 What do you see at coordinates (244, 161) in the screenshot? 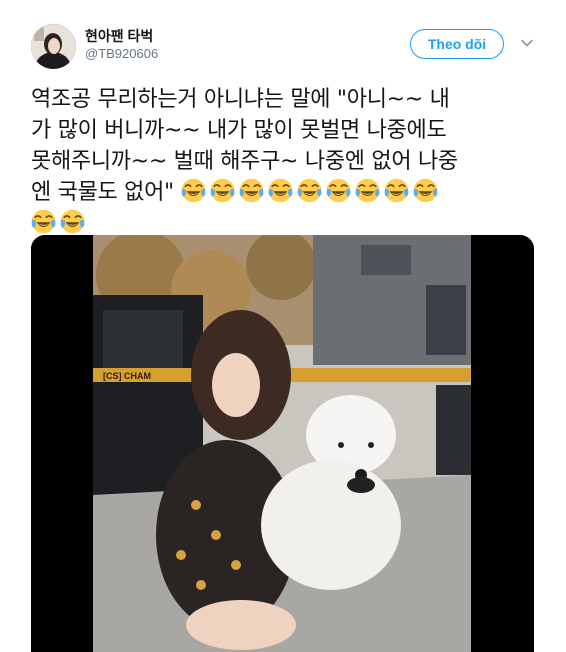
I see `tweet-text-line: 못해주니까~~ 벌때 해주구~ 나중엔 없어 나중` at bounding box center [244, 161].